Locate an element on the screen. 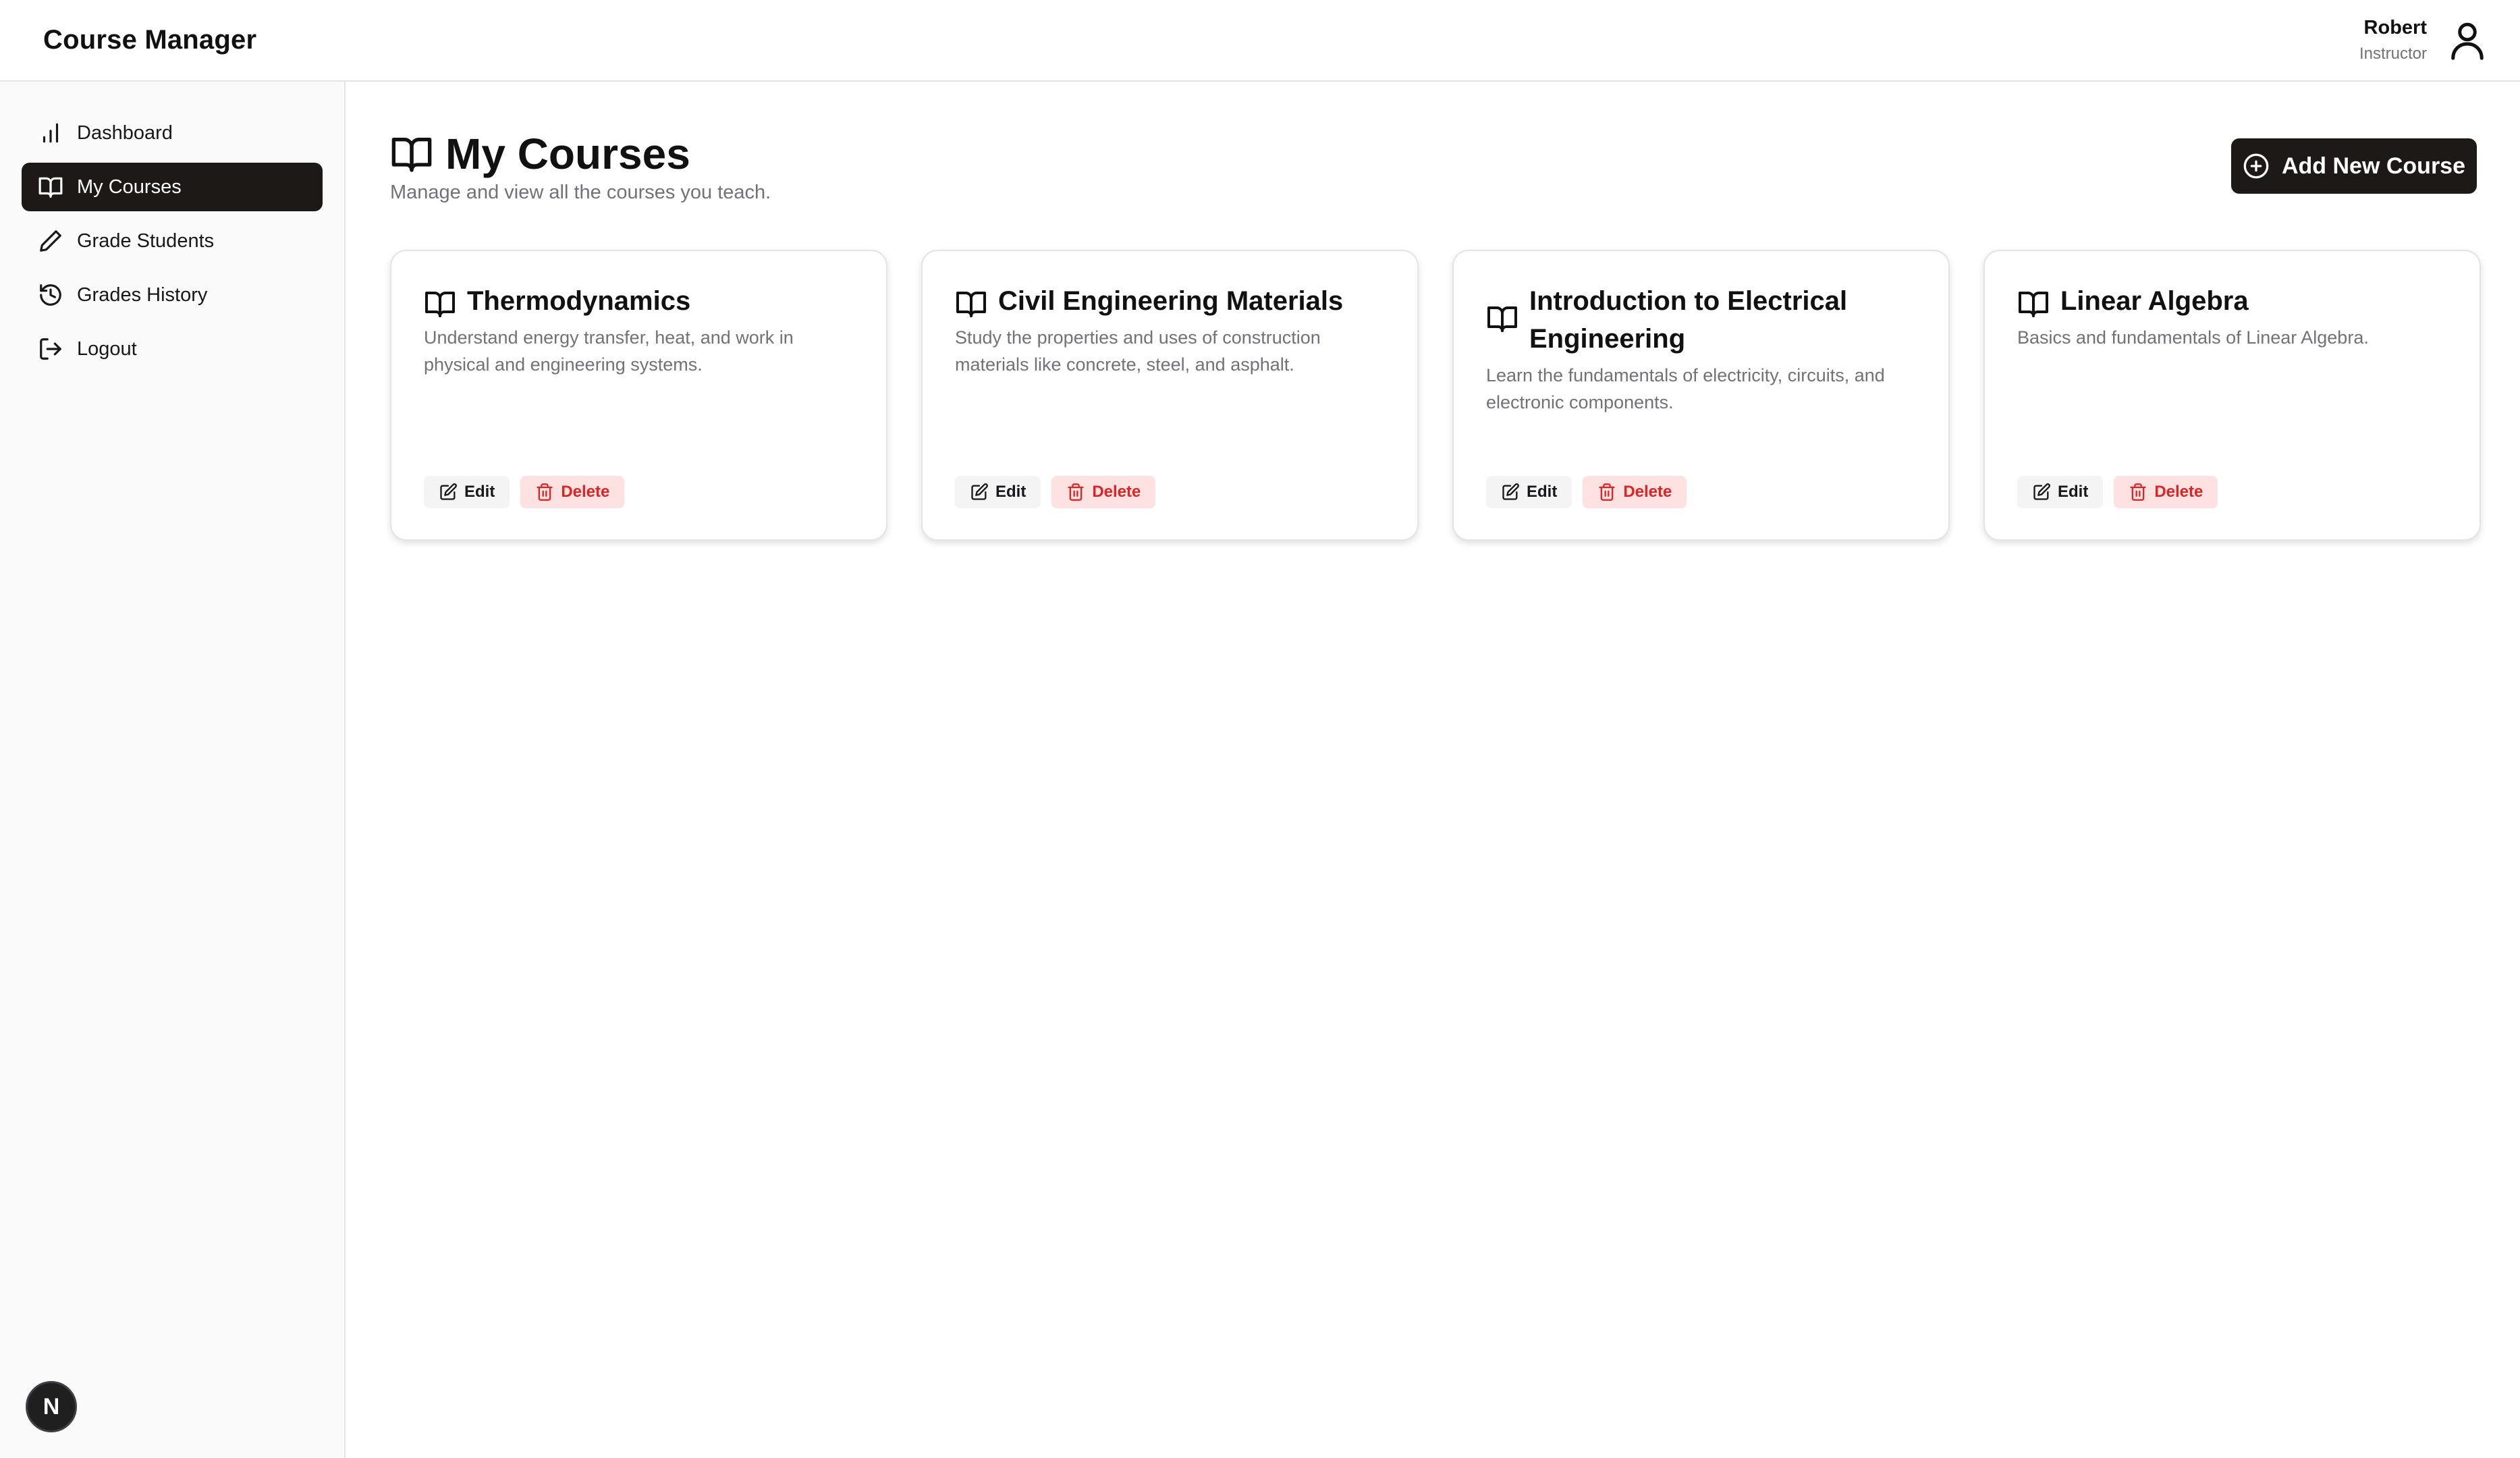  bar-chart-icon is located at coordinates (51, 133).